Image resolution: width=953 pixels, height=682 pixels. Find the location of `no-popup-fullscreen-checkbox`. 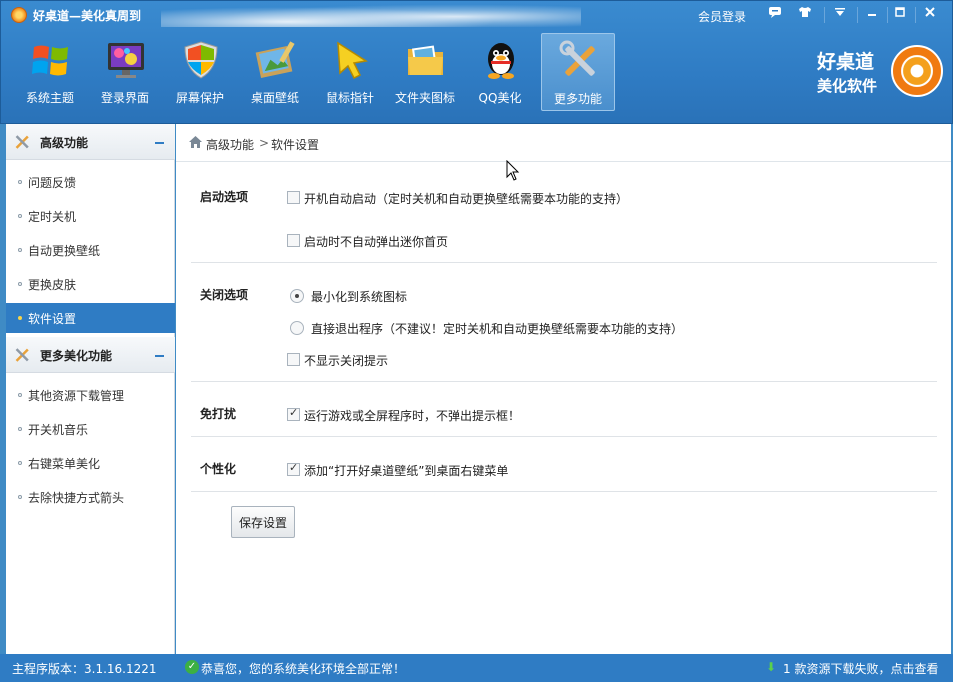

no-popup-fullscreen-checkbox is located at coordinates (293, 413).